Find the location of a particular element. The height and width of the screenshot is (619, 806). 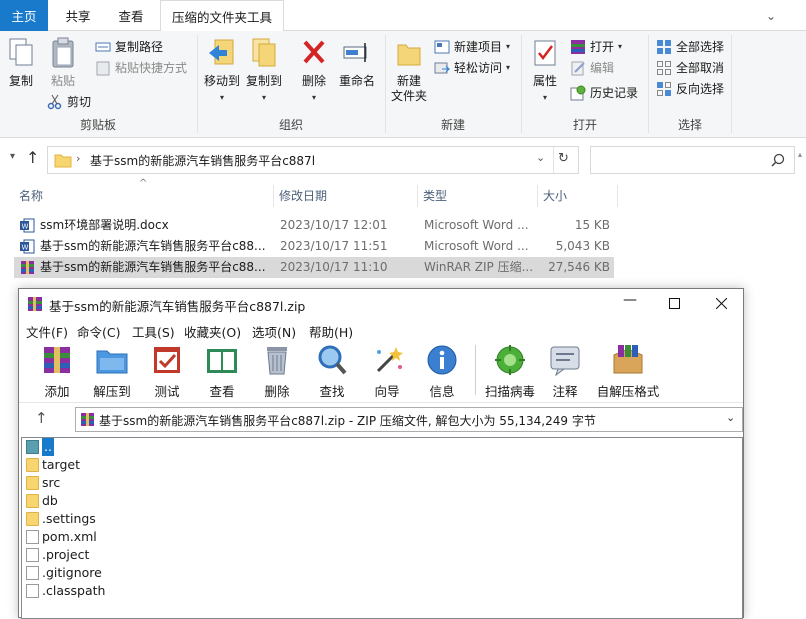

select-none-label: 全部取消 is located at coordinates (700, 68).